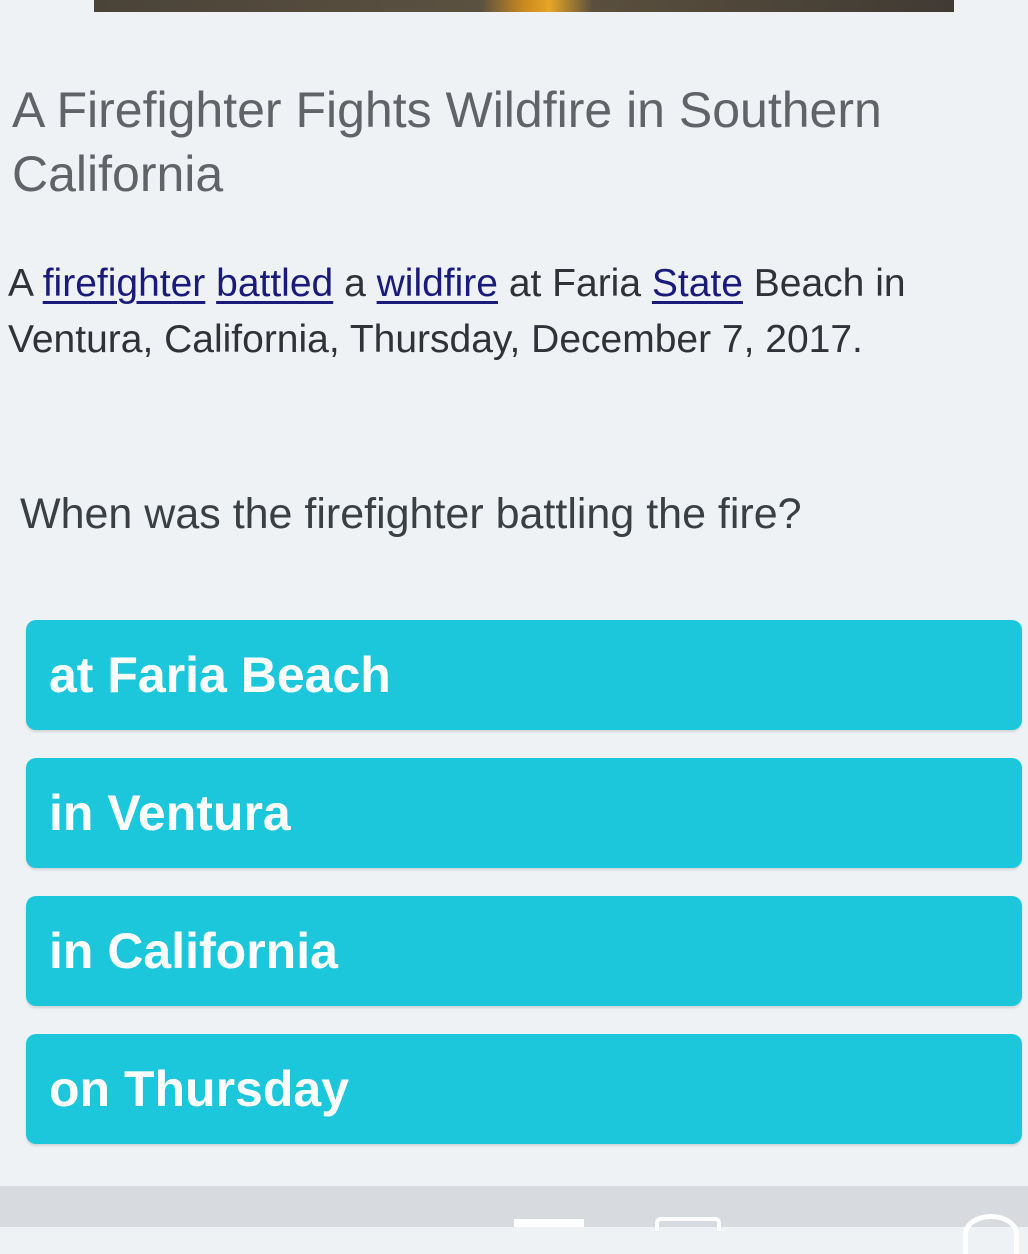  What do you see at coordinates (697, 283) in the screenshot?
I see `vocab-link-state: State` at bounding box center [697, 283].